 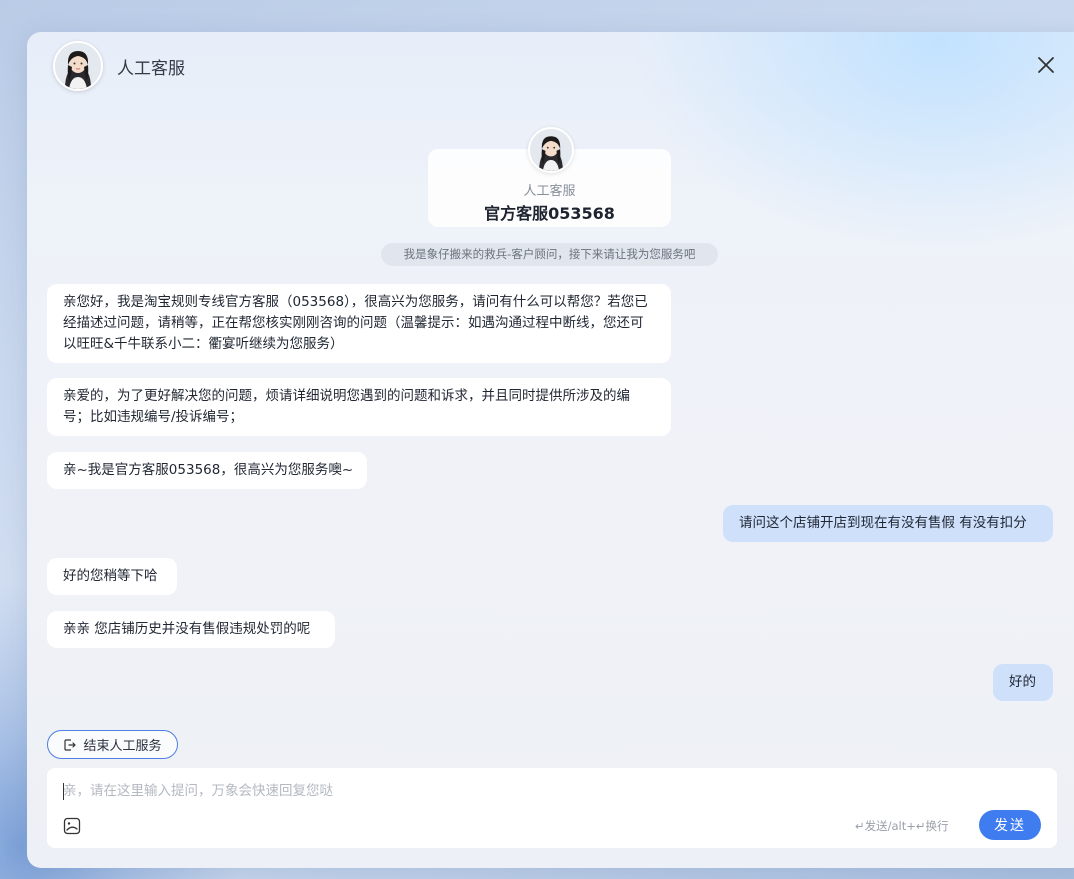 I want to click on close-icon, so click(x=1046, y=65).